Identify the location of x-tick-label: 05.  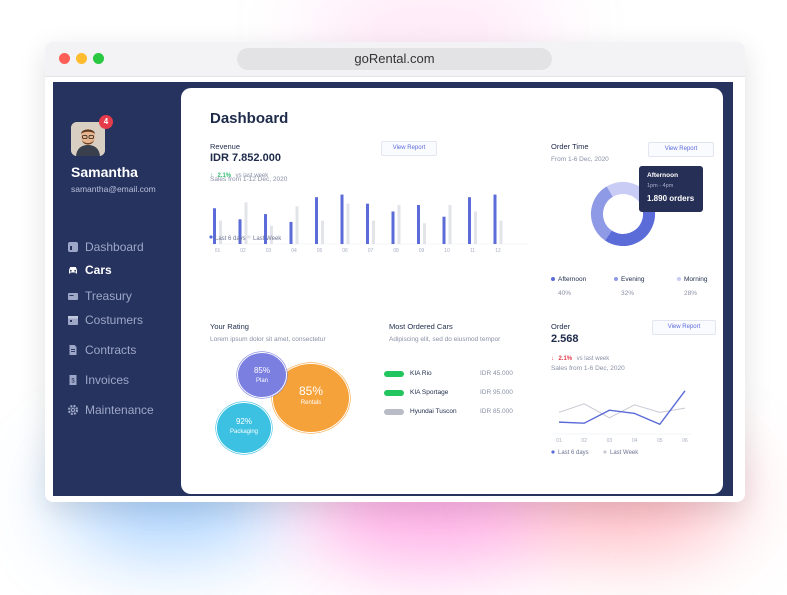
(660, 441).